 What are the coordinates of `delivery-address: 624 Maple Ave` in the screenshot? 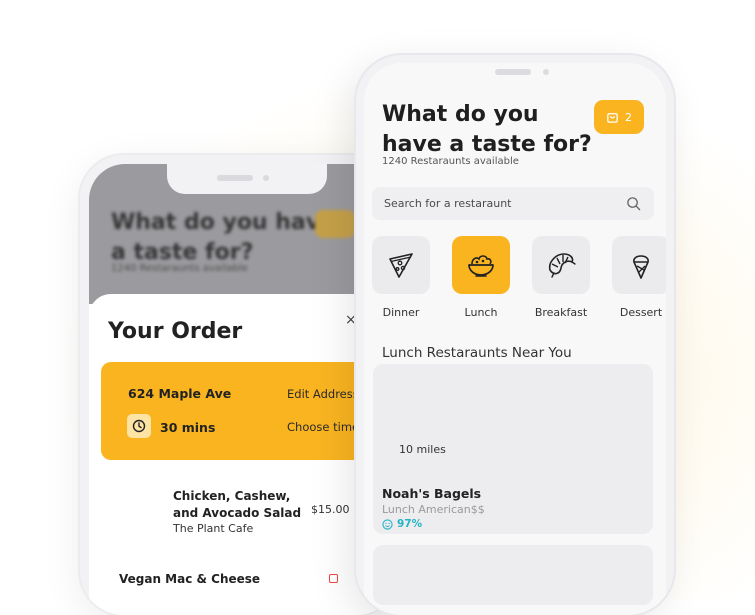 It's located at (180, 393).